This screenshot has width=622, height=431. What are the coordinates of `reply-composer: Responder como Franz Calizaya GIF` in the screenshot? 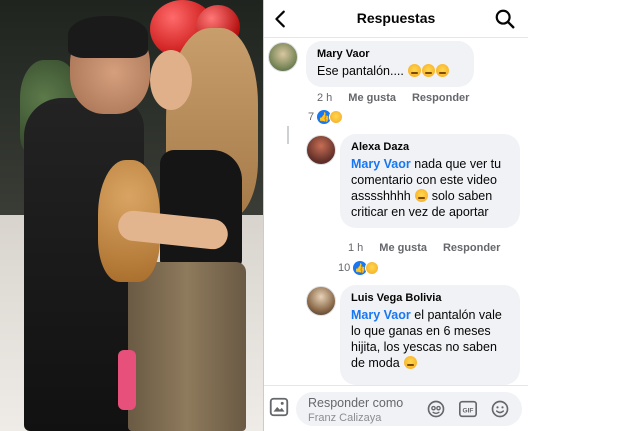 It's located at (396, 408).